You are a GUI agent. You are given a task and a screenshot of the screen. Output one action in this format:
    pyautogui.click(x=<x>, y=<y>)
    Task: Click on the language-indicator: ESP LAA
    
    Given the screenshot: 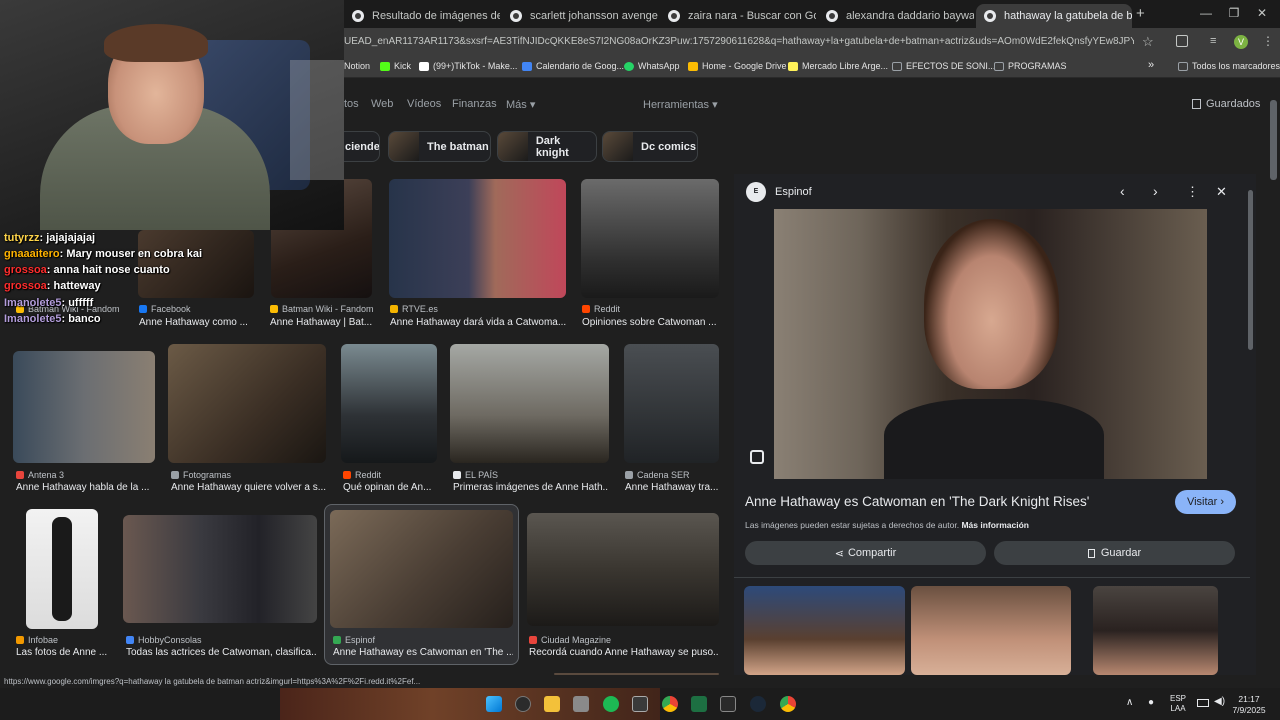 What is the action you would take?
    pyautogui.click(x=1178, y=704)
    